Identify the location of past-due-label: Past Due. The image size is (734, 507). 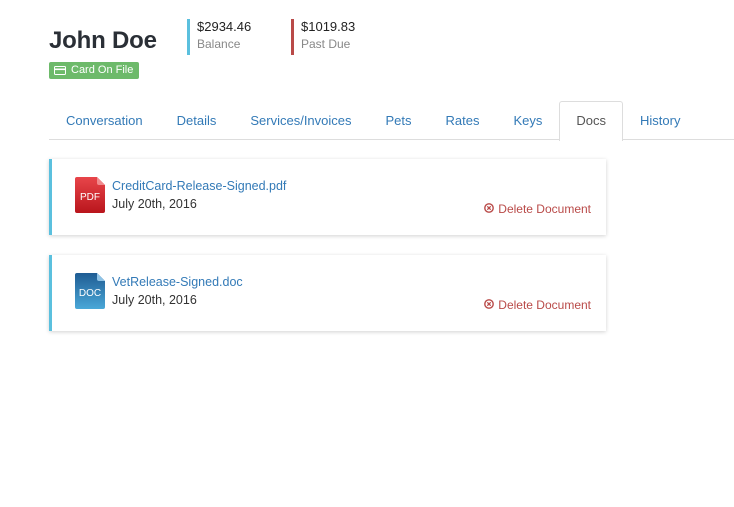
(326, 44).